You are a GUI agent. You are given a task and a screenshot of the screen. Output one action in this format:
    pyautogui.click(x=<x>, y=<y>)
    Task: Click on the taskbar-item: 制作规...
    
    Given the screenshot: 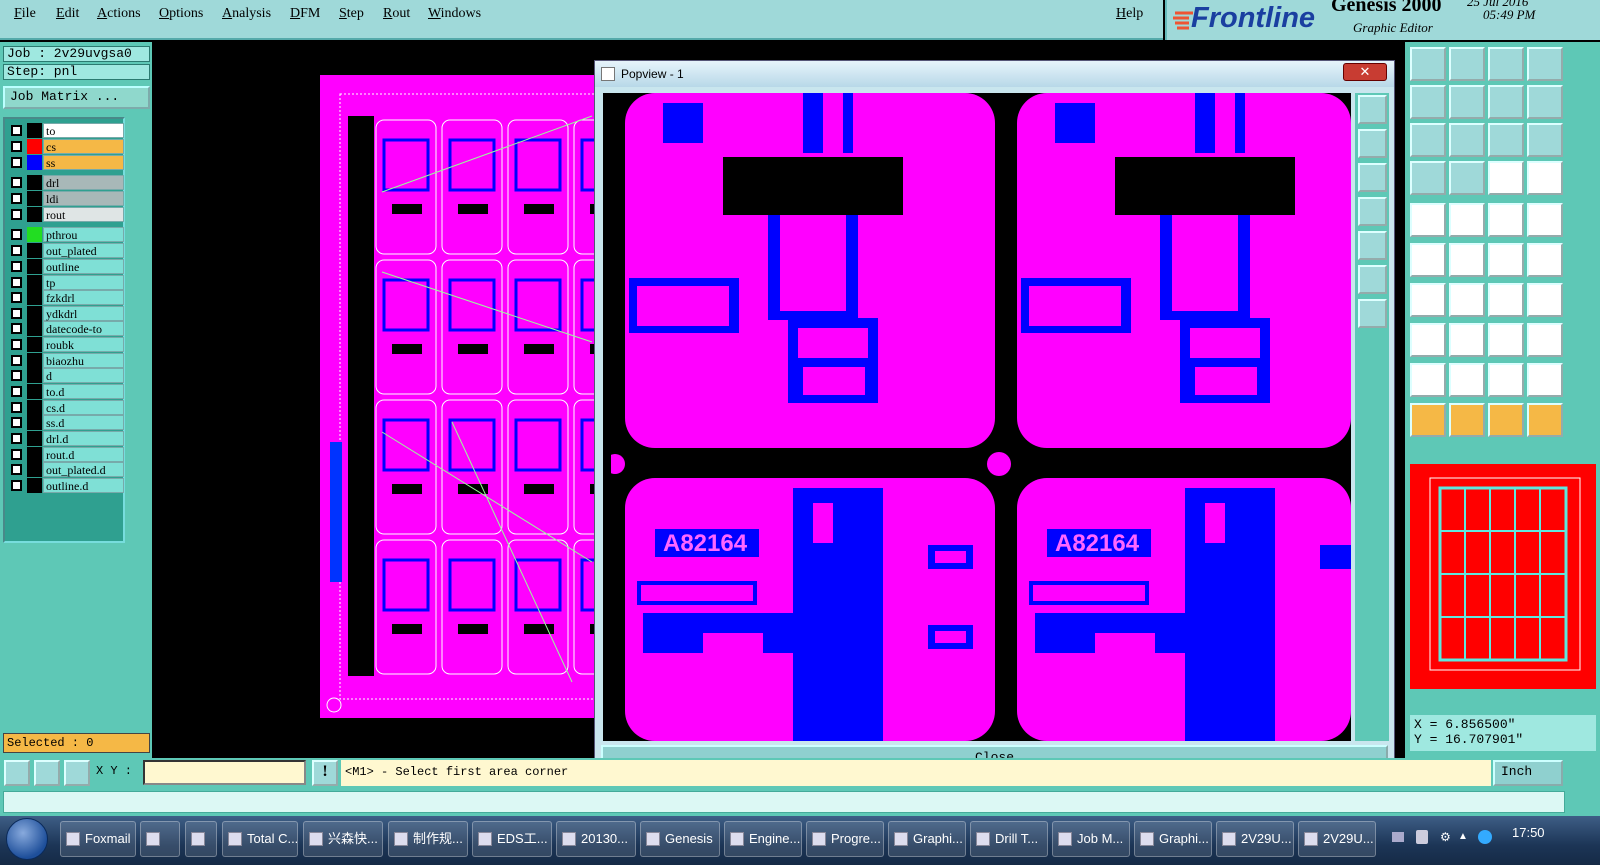 What is the action you would take?
    pyautogui.click(x=428, y=839)
    